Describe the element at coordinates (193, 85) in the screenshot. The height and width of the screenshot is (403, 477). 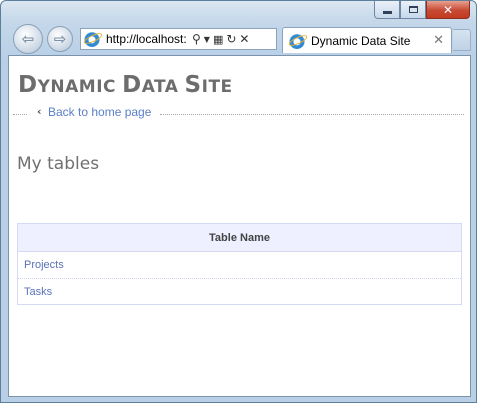
I see `site-title-letter: S` at that location.